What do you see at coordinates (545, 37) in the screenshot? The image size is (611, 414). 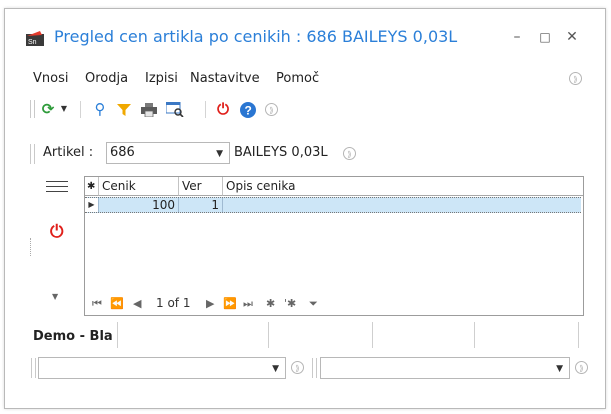 I see `maximize-button: □` at bounding box center [545, 37].